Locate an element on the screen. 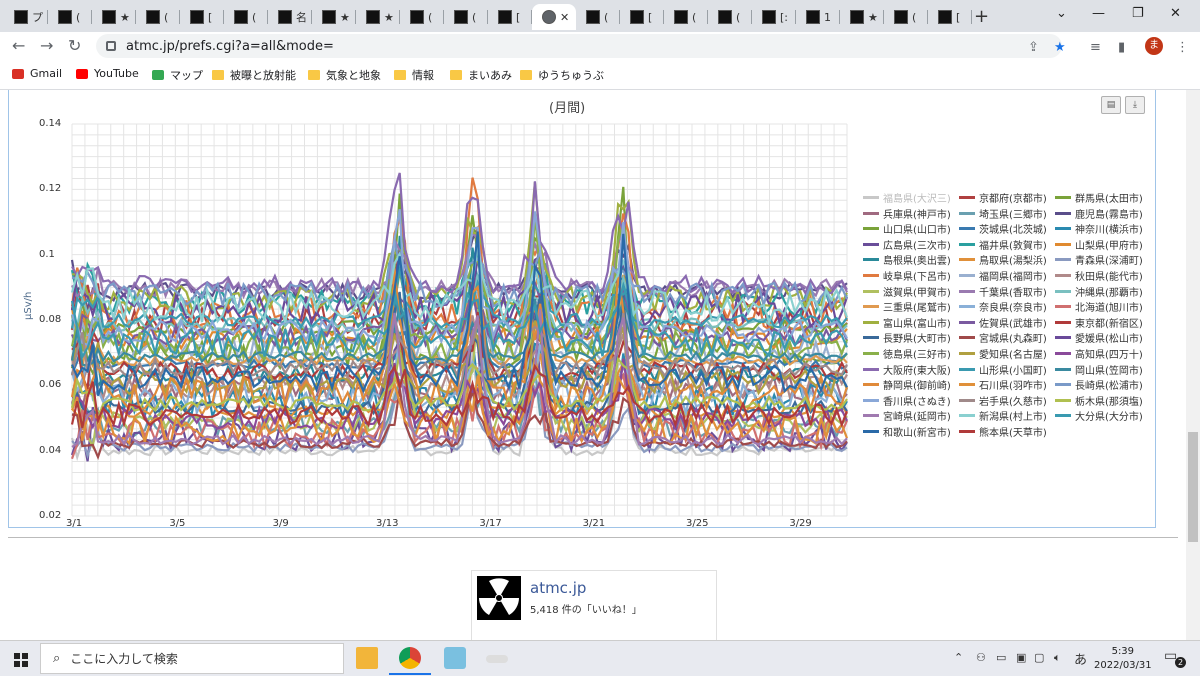  bookmark-star-icon: ★ is located at coordinates (1060, 47).